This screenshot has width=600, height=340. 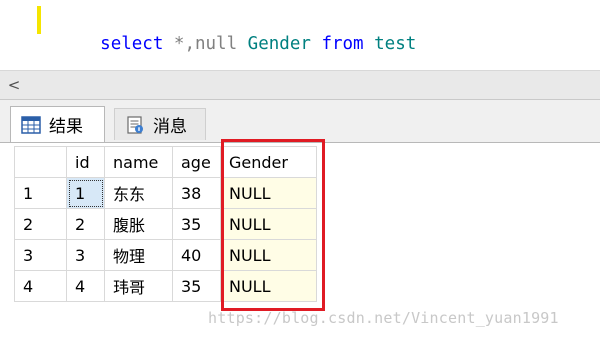 What do you see at coordinates (170, 127) in the screenshot?
I see `tab-messages-label: 消息` at bounding box center [170, 127].